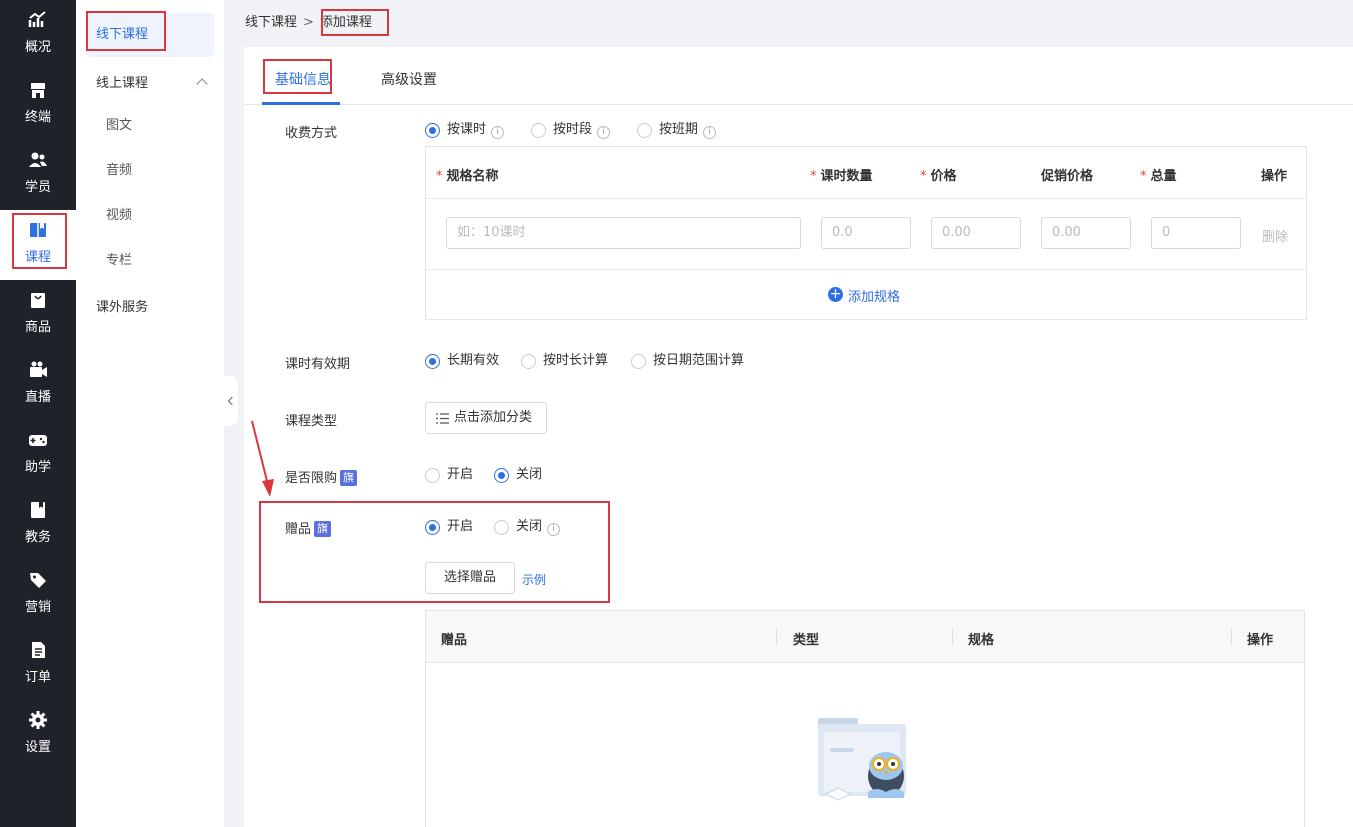  I want to click on nav-item-overview: 概况, so click(38, 35).